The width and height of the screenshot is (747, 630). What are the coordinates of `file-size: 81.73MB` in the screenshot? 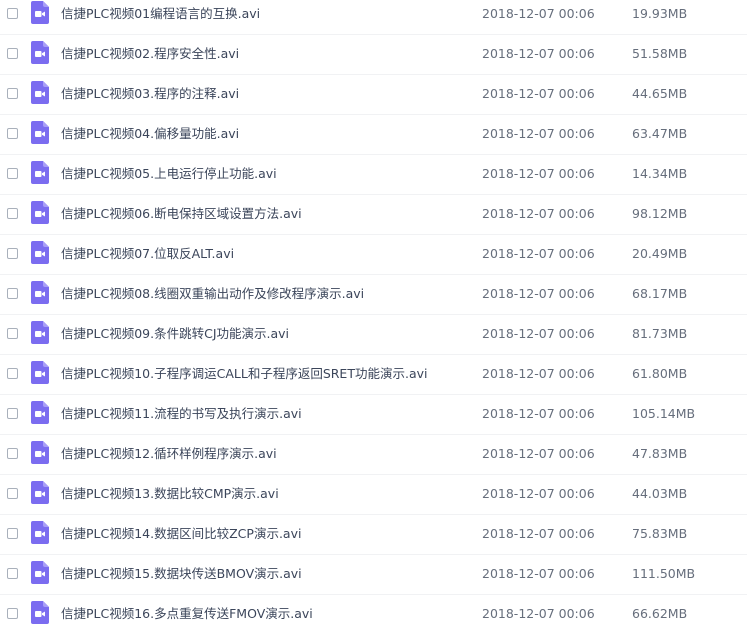 It's located at (660, 333).